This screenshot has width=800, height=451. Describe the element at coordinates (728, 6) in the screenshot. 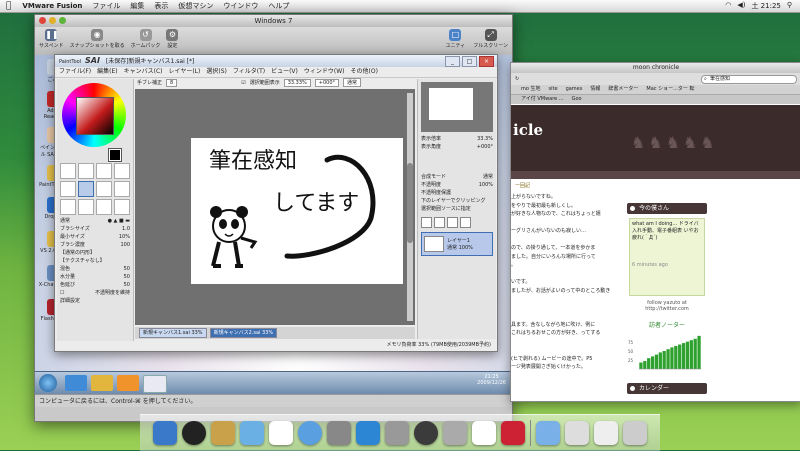

I see `wifi-icon: ◠` at that location.